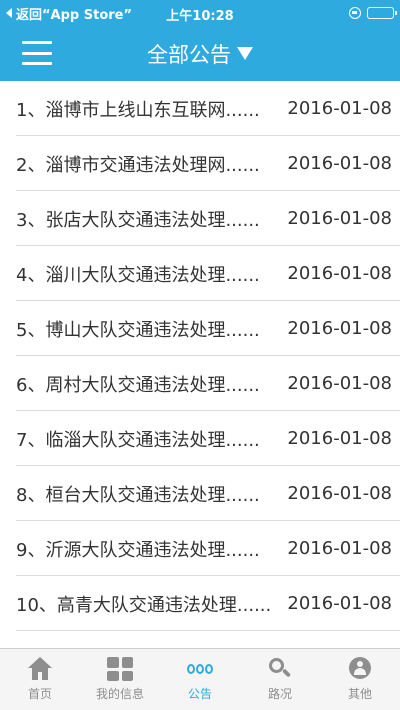 The width and height of the screenshot is (400, 710). Describe the element at coordinates (199, 694) in the screenshot. I see `tab-label: 公告` at that location.